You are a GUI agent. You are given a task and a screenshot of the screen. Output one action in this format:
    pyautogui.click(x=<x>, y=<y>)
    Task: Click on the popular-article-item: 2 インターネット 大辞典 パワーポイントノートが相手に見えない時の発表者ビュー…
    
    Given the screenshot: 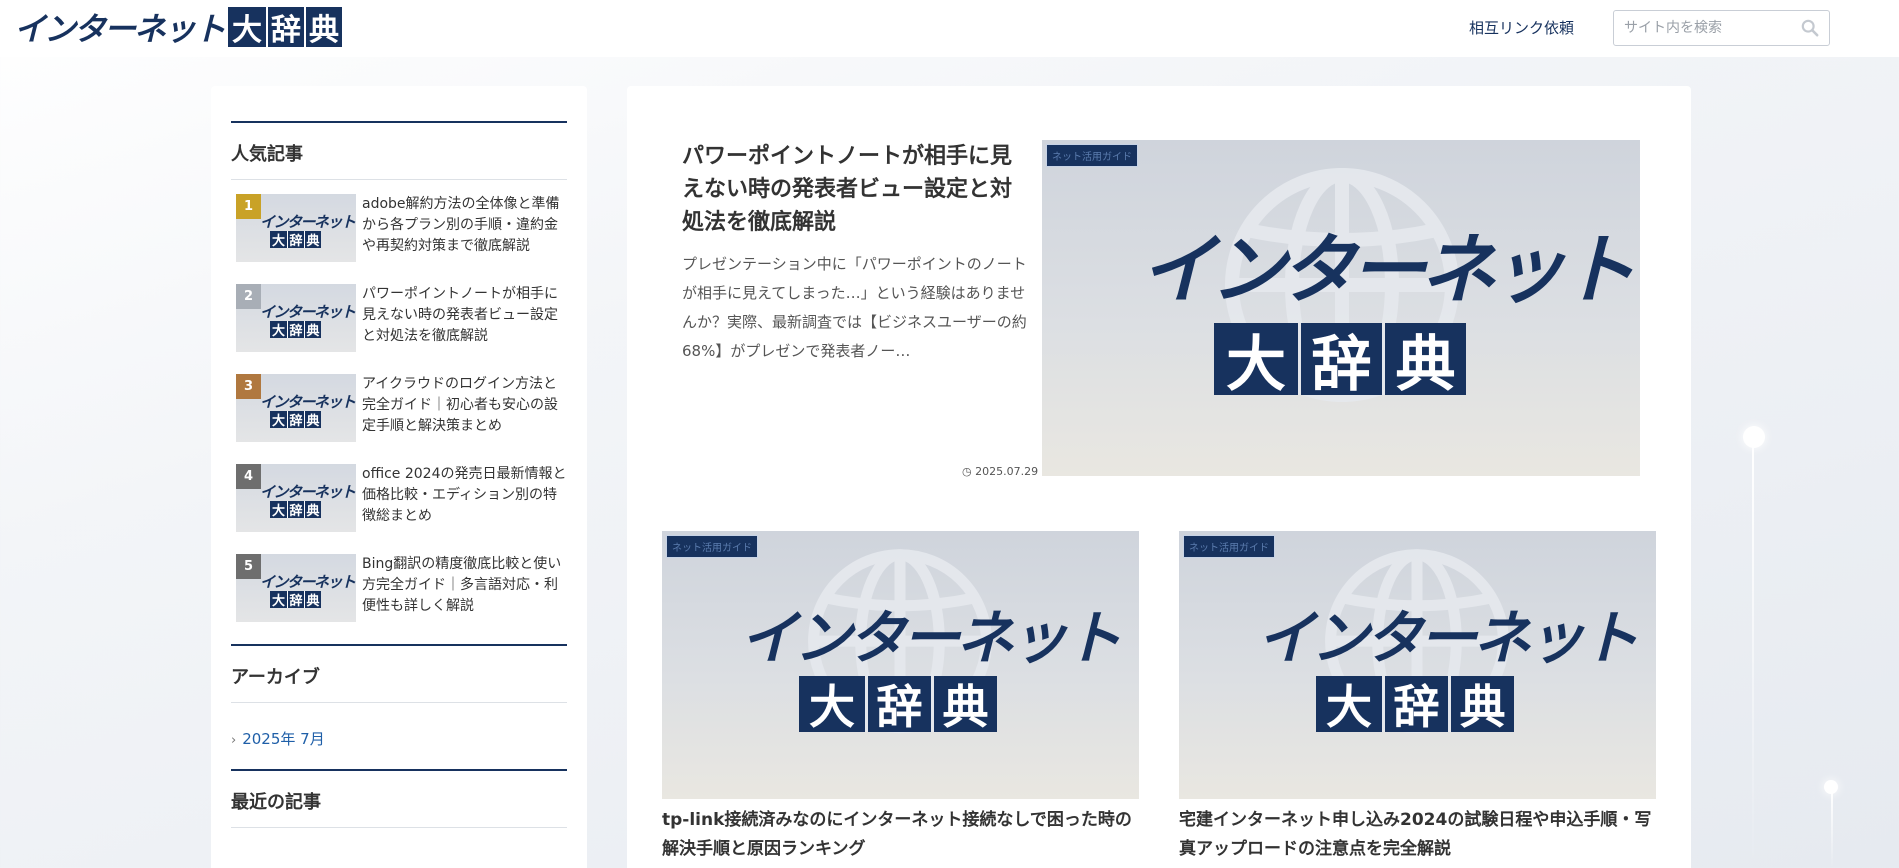 What is the action you would take?
    pyautogui.click(x=399, y=318)
    